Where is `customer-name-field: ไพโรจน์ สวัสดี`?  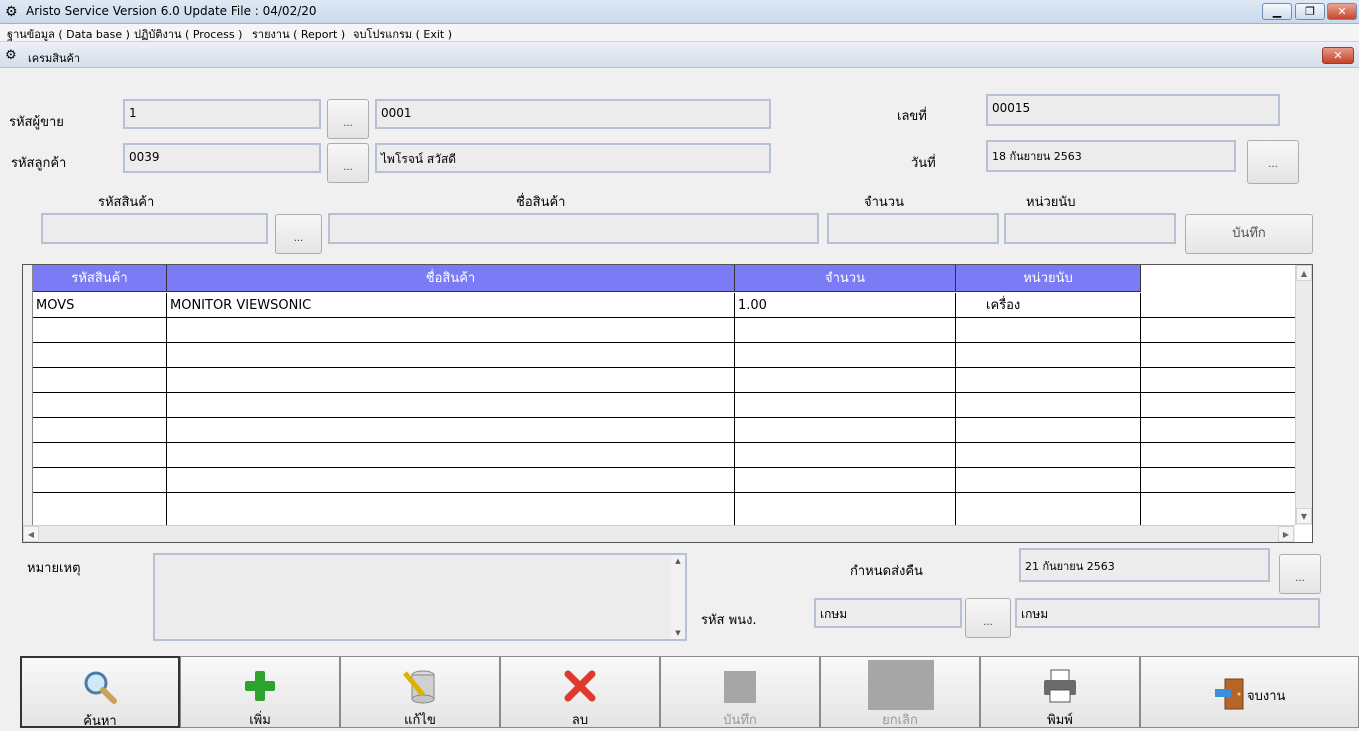
customer-name-field: ไพโรจน์ สวัสดี is located at coordinates (573, 158).